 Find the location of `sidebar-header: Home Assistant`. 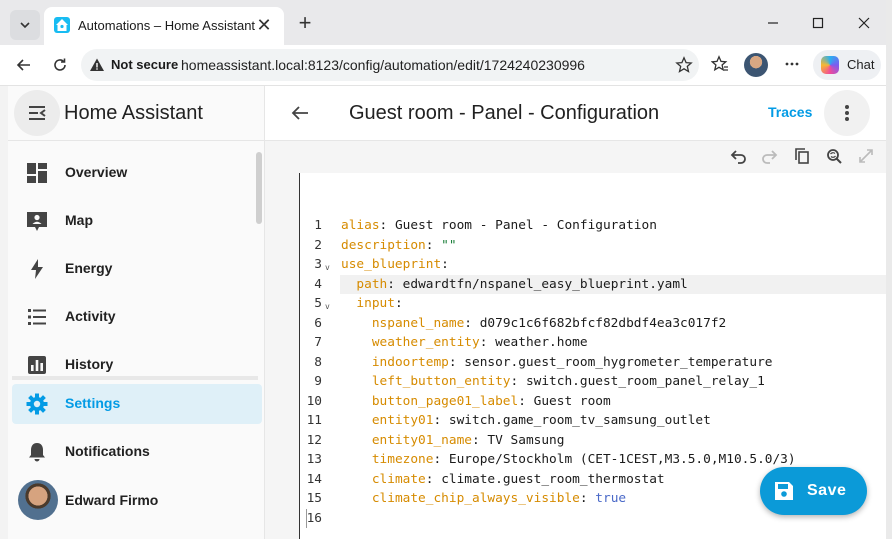

sidebar-header: Home Assistant is located at coordinates (136, 113).